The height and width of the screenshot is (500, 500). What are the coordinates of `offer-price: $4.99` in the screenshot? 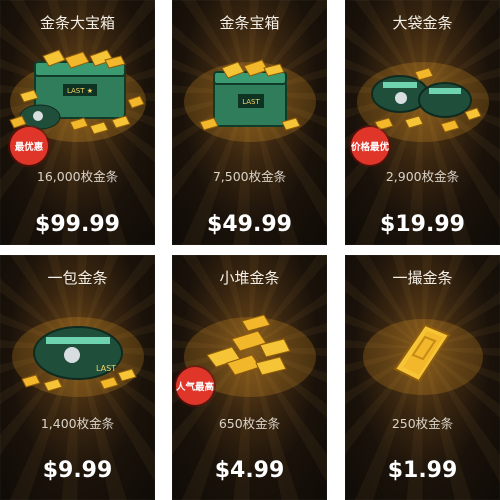 It's located at (249, 470).